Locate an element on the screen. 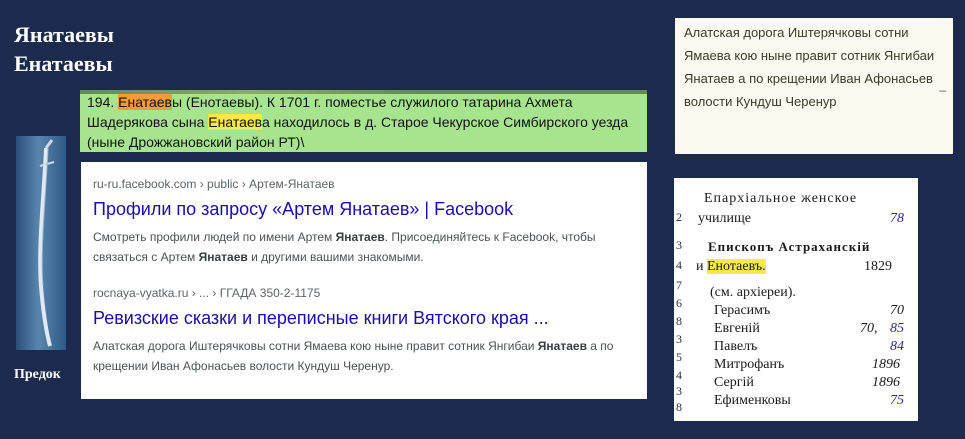 The image size is (965, 439). title-line-2: Енатаевы is located at coordinates (63, 63).